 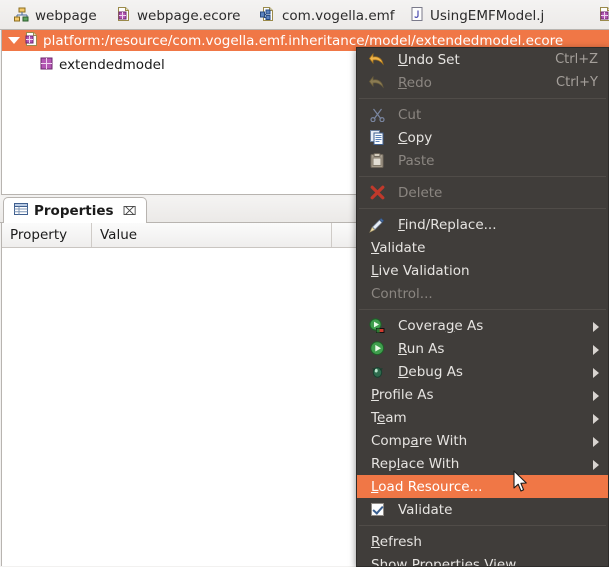 What do you see at coordinates (47, 235) in the screenshot?
I see `column-header-property: Property` at bounding box center [47, 235].